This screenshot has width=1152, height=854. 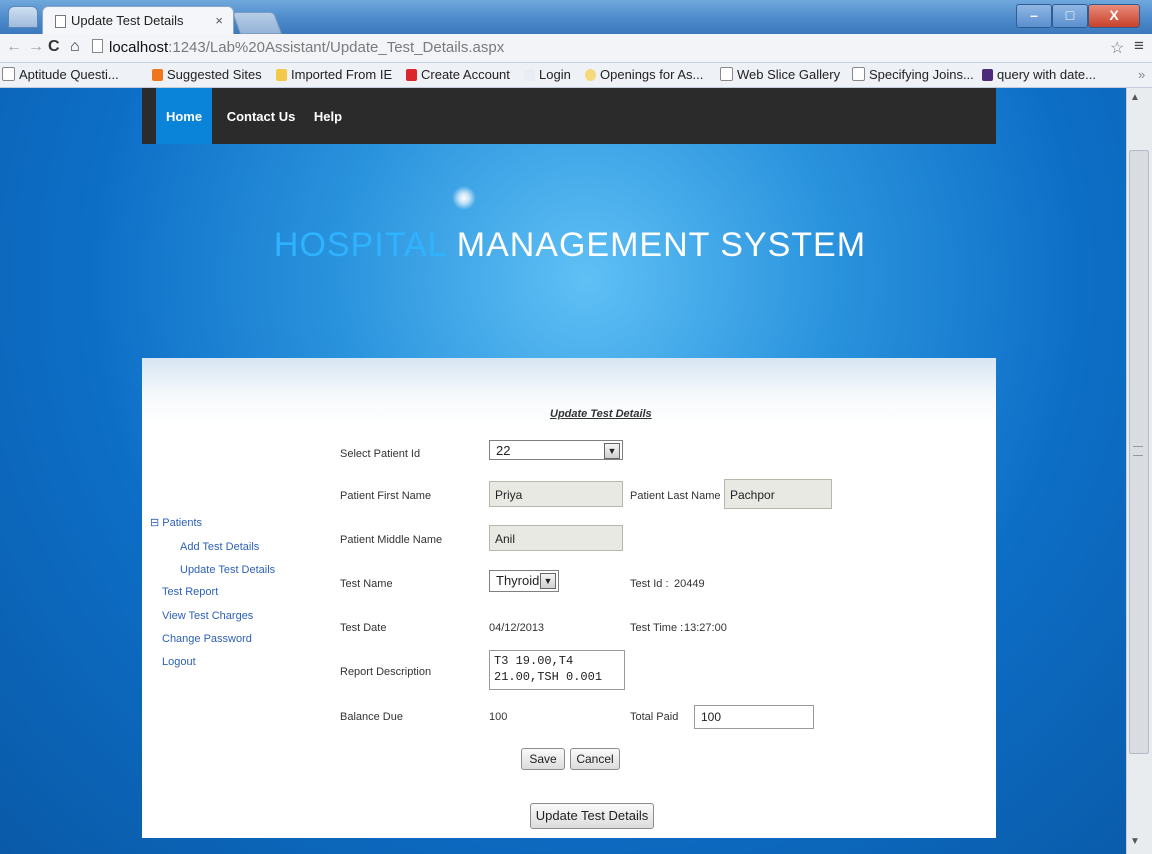 What do you see at coordinates (219, 21) in the screenshot?
I see `tab-close-icon: ×` at bounding box center [219, 21].